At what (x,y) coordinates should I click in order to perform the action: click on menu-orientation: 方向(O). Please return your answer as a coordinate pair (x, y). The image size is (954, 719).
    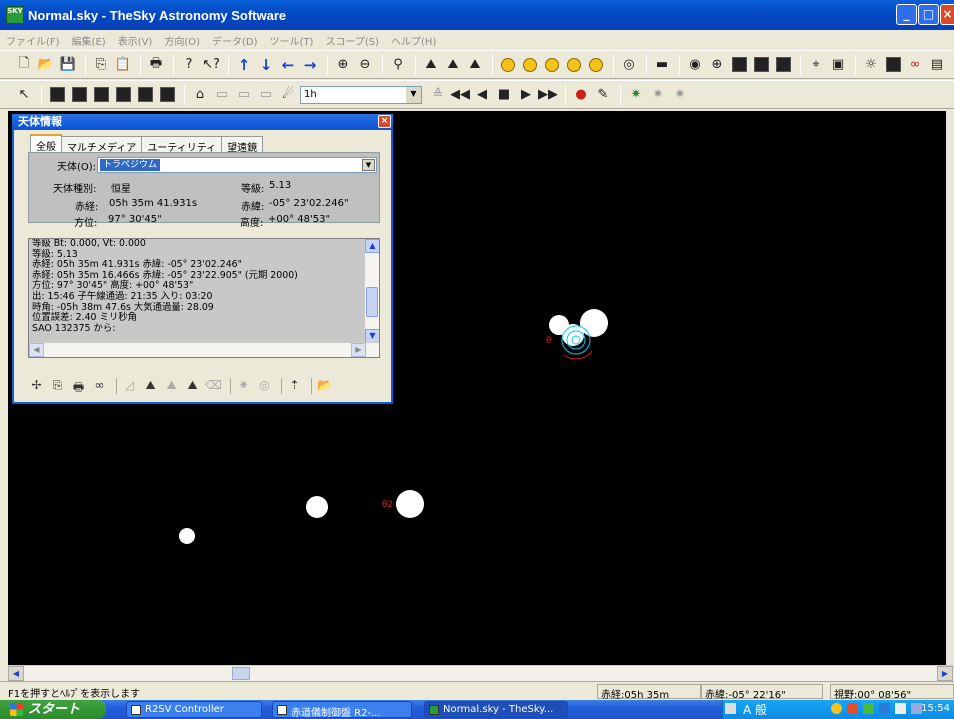
    Looking at the image, I should click on (182, 40).